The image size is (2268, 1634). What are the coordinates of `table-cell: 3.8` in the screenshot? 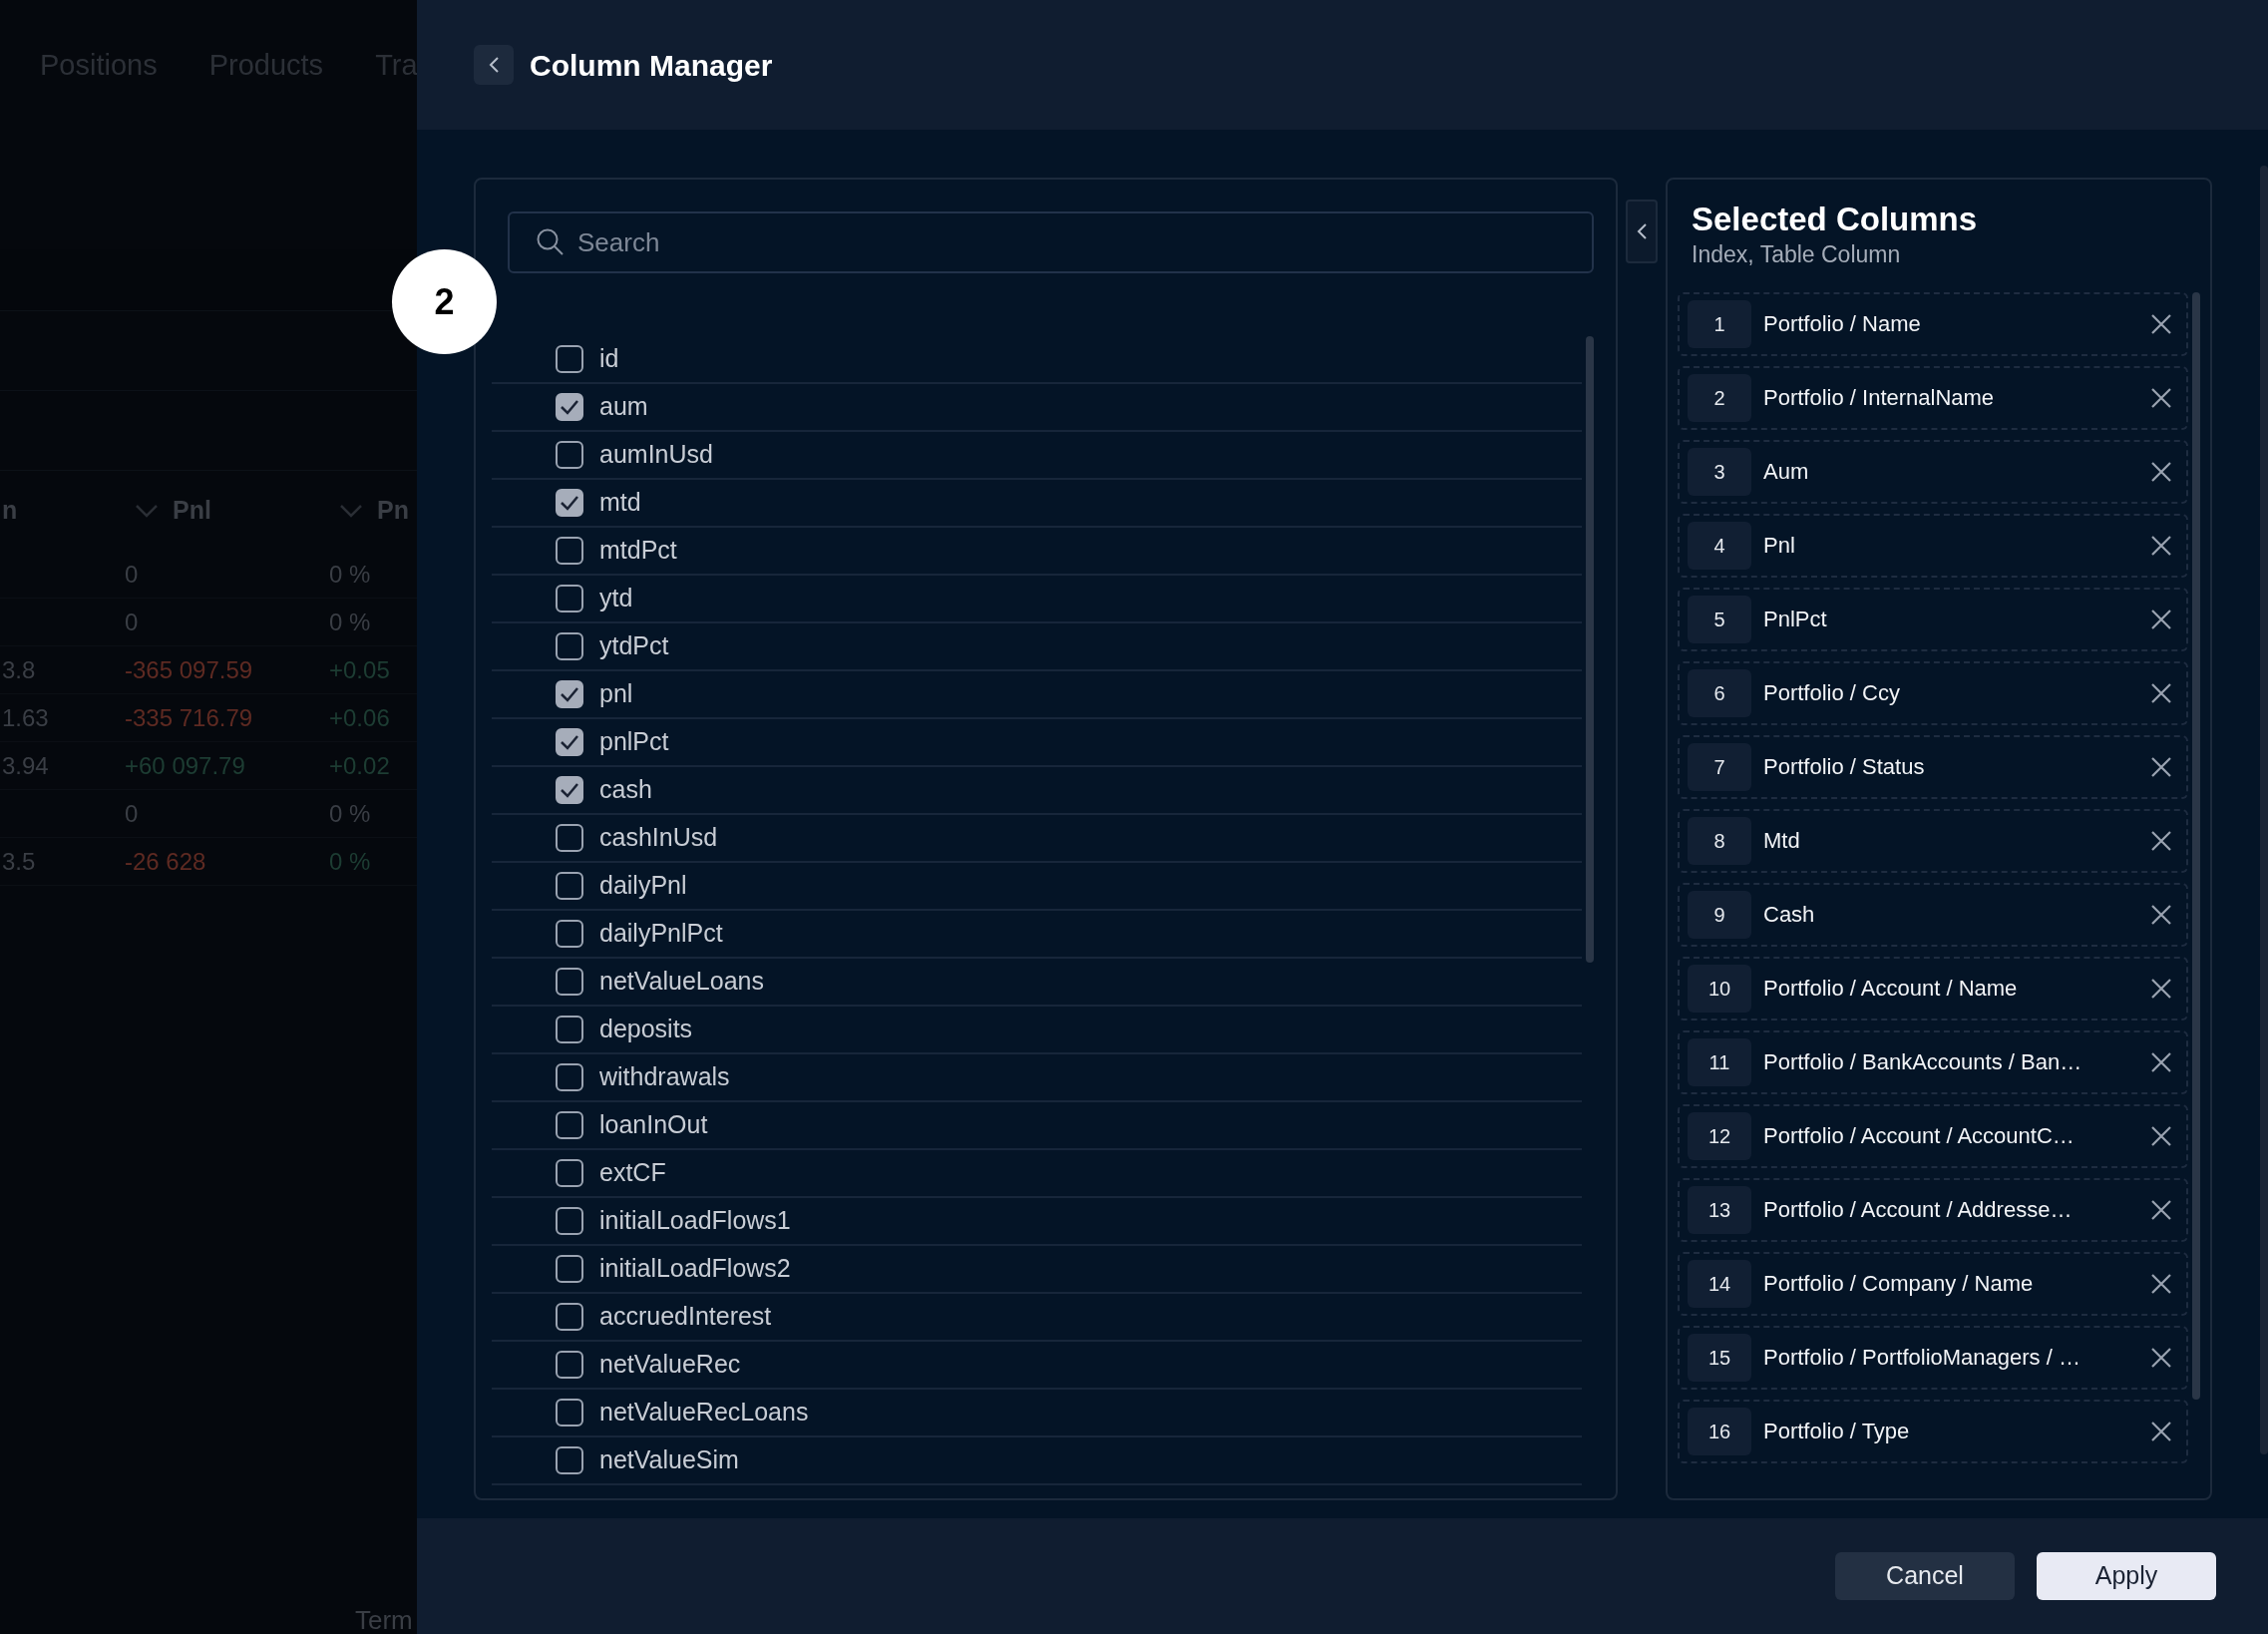 It's located at (19, 669).